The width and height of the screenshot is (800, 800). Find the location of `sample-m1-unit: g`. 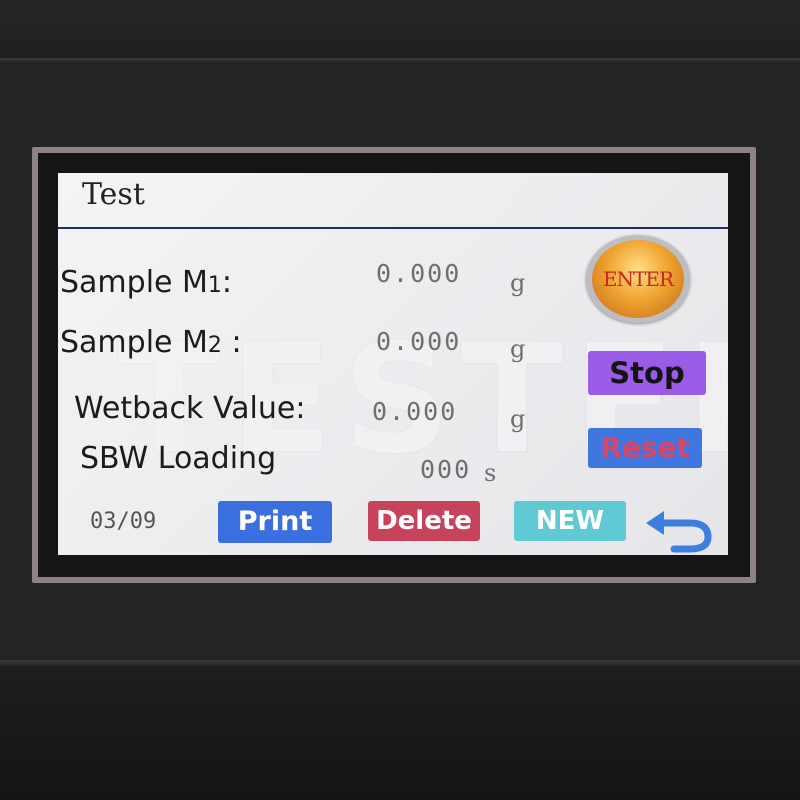

sample-m1-unit: g is located at coordinates (518, 283).